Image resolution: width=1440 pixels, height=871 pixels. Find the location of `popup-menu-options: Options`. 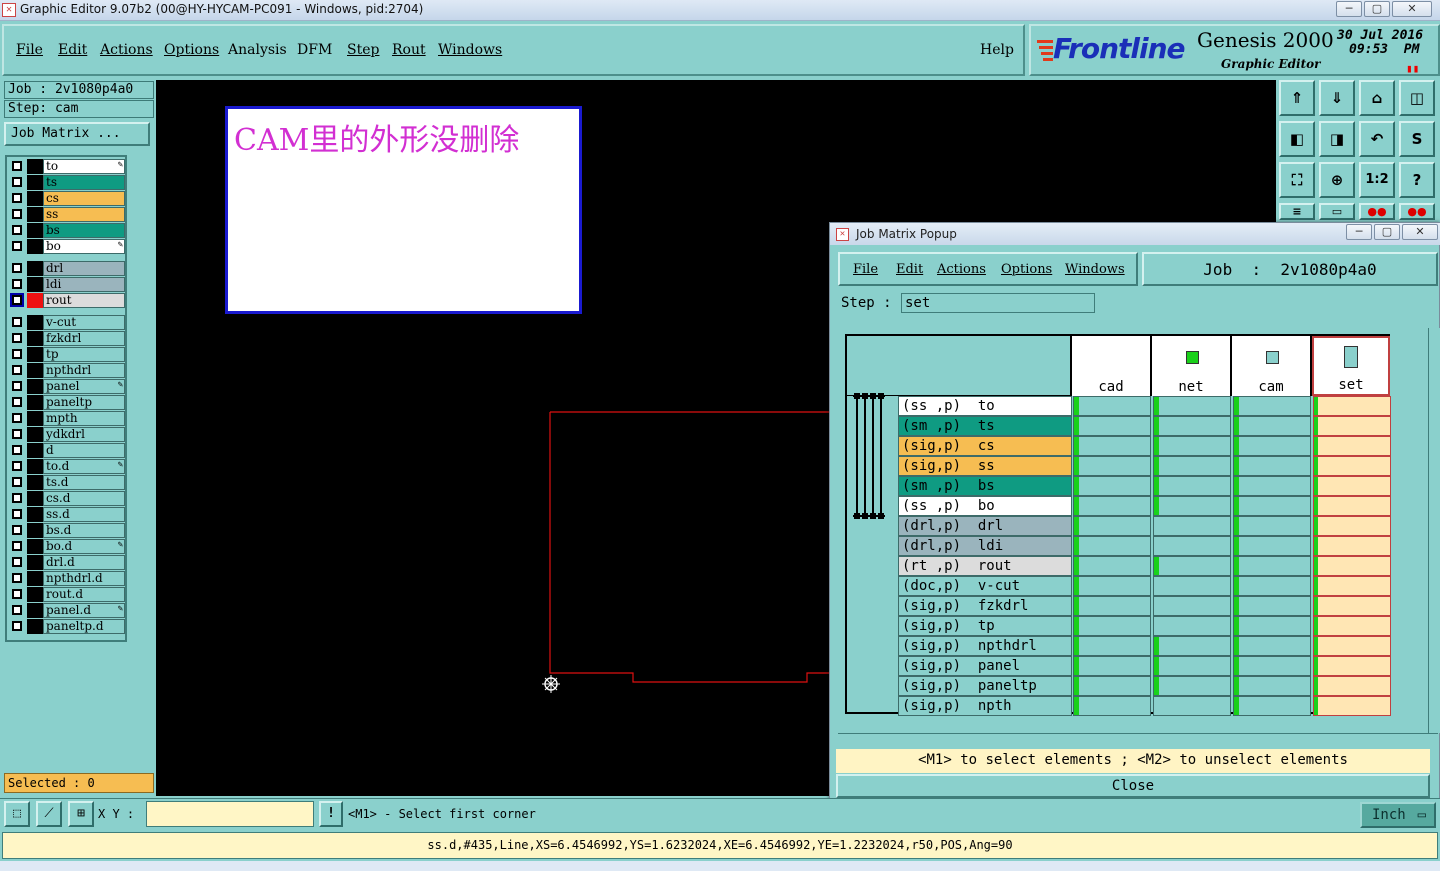

popup-menu-options: Options is located at coordinates (1026, 269).